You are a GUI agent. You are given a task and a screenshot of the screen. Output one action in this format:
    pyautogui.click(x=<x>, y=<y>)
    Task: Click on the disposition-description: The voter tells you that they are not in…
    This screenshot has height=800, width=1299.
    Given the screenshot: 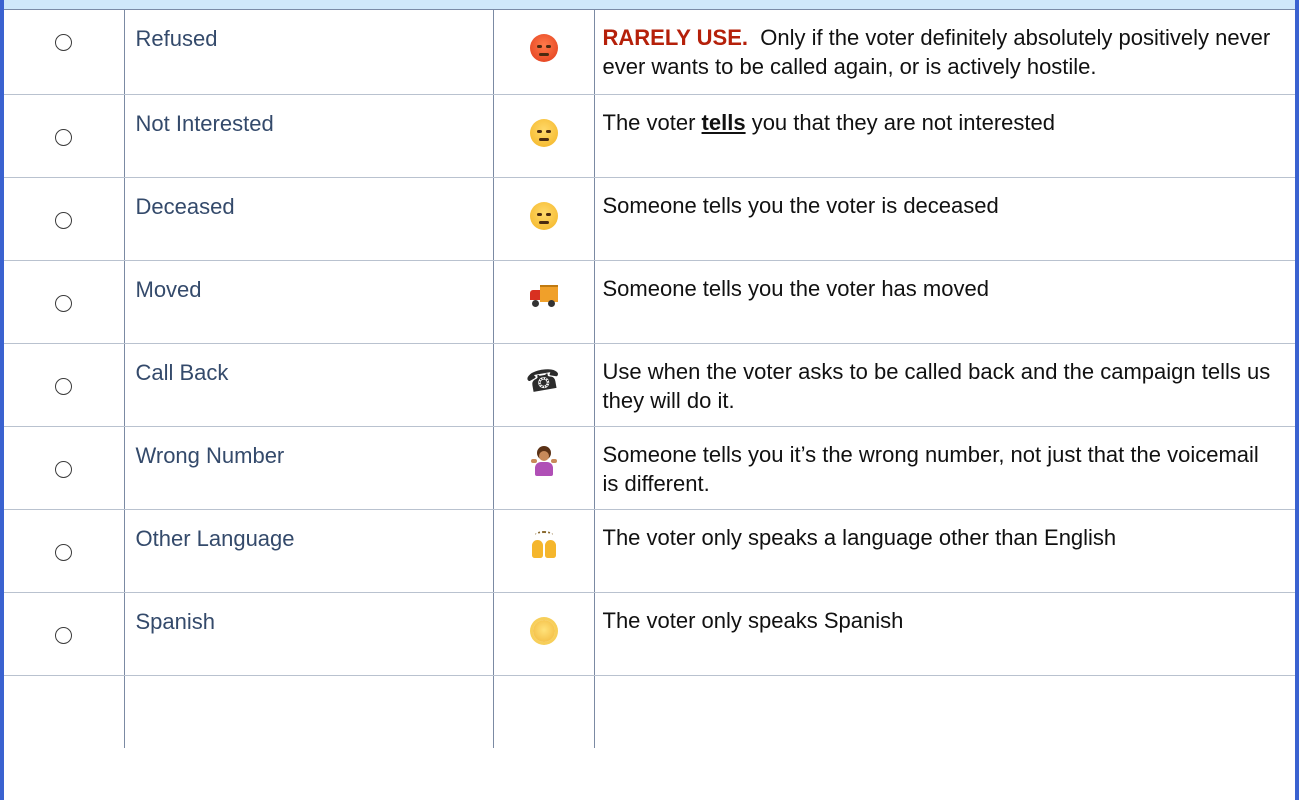 What is the action you would take?
    pyautogui.click(x=945, y=116)
    